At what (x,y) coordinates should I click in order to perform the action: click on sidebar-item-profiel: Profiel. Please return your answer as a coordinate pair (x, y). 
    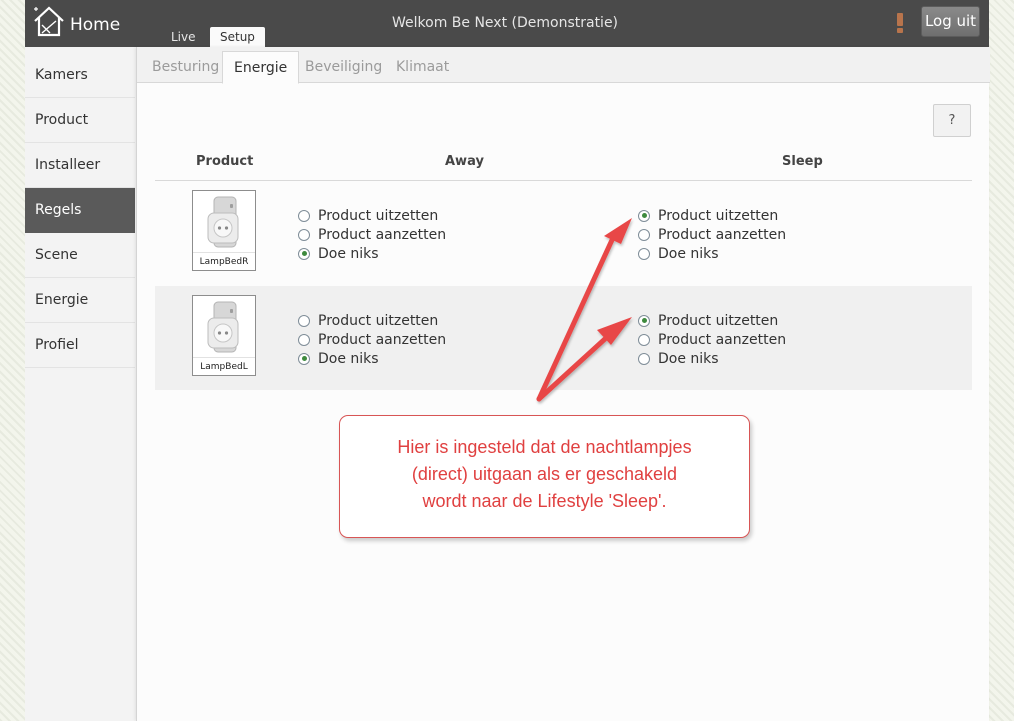
    Looking at the image, I should click on (80, 345).